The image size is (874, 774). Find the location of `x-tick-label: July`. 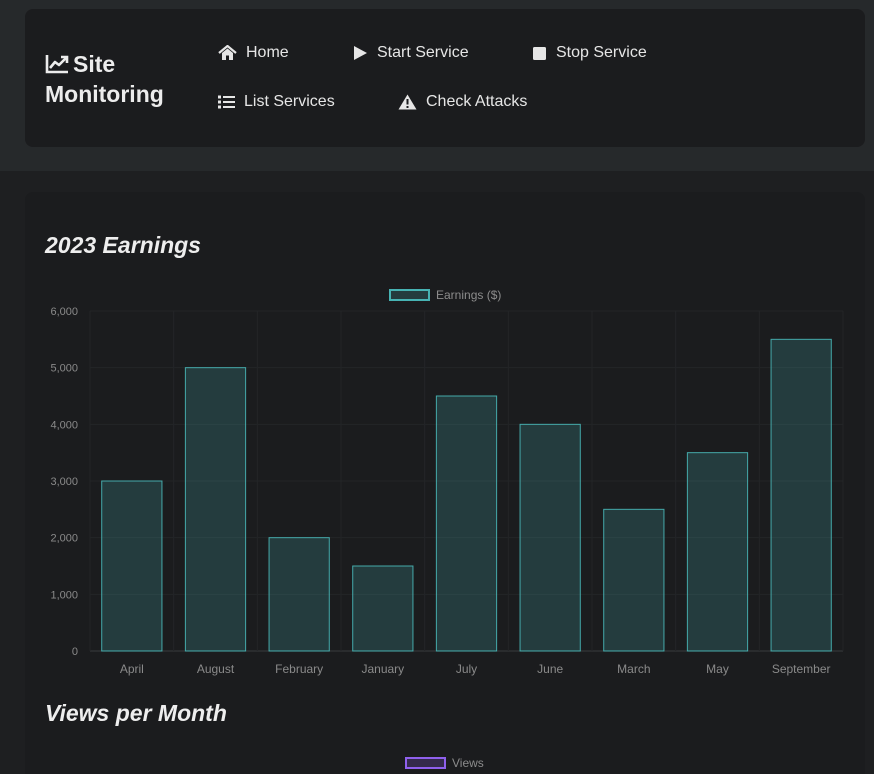

x-tick-label: July is located at coordinates (466, 669).